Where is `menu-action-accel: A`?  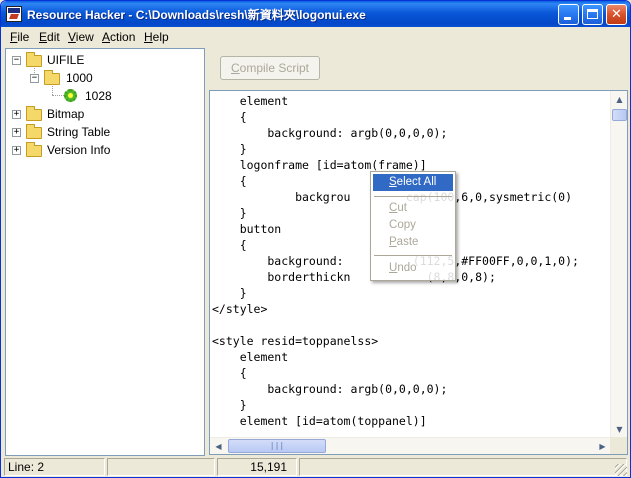 menu-action-accel: A is located at coordinates (106, 37).